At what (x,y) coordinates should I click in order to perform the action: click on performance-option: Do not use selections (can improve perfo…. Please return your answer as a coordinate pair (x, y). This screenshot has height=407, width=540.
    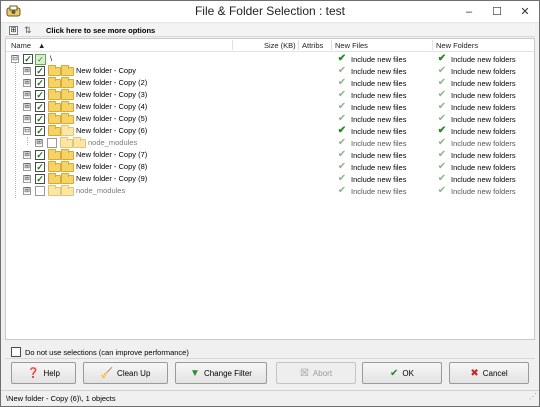
    Looking at the image, I should click on (100, 352).